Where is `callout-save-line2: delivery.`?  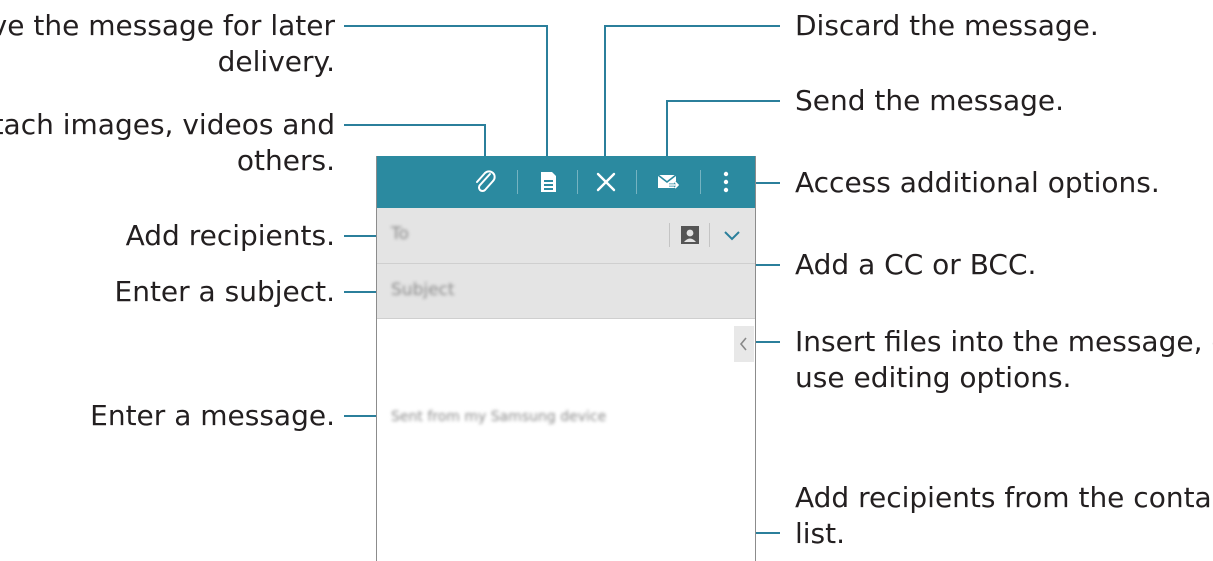
callout-save-line2: delivery. is located at coordinates (276, 61).